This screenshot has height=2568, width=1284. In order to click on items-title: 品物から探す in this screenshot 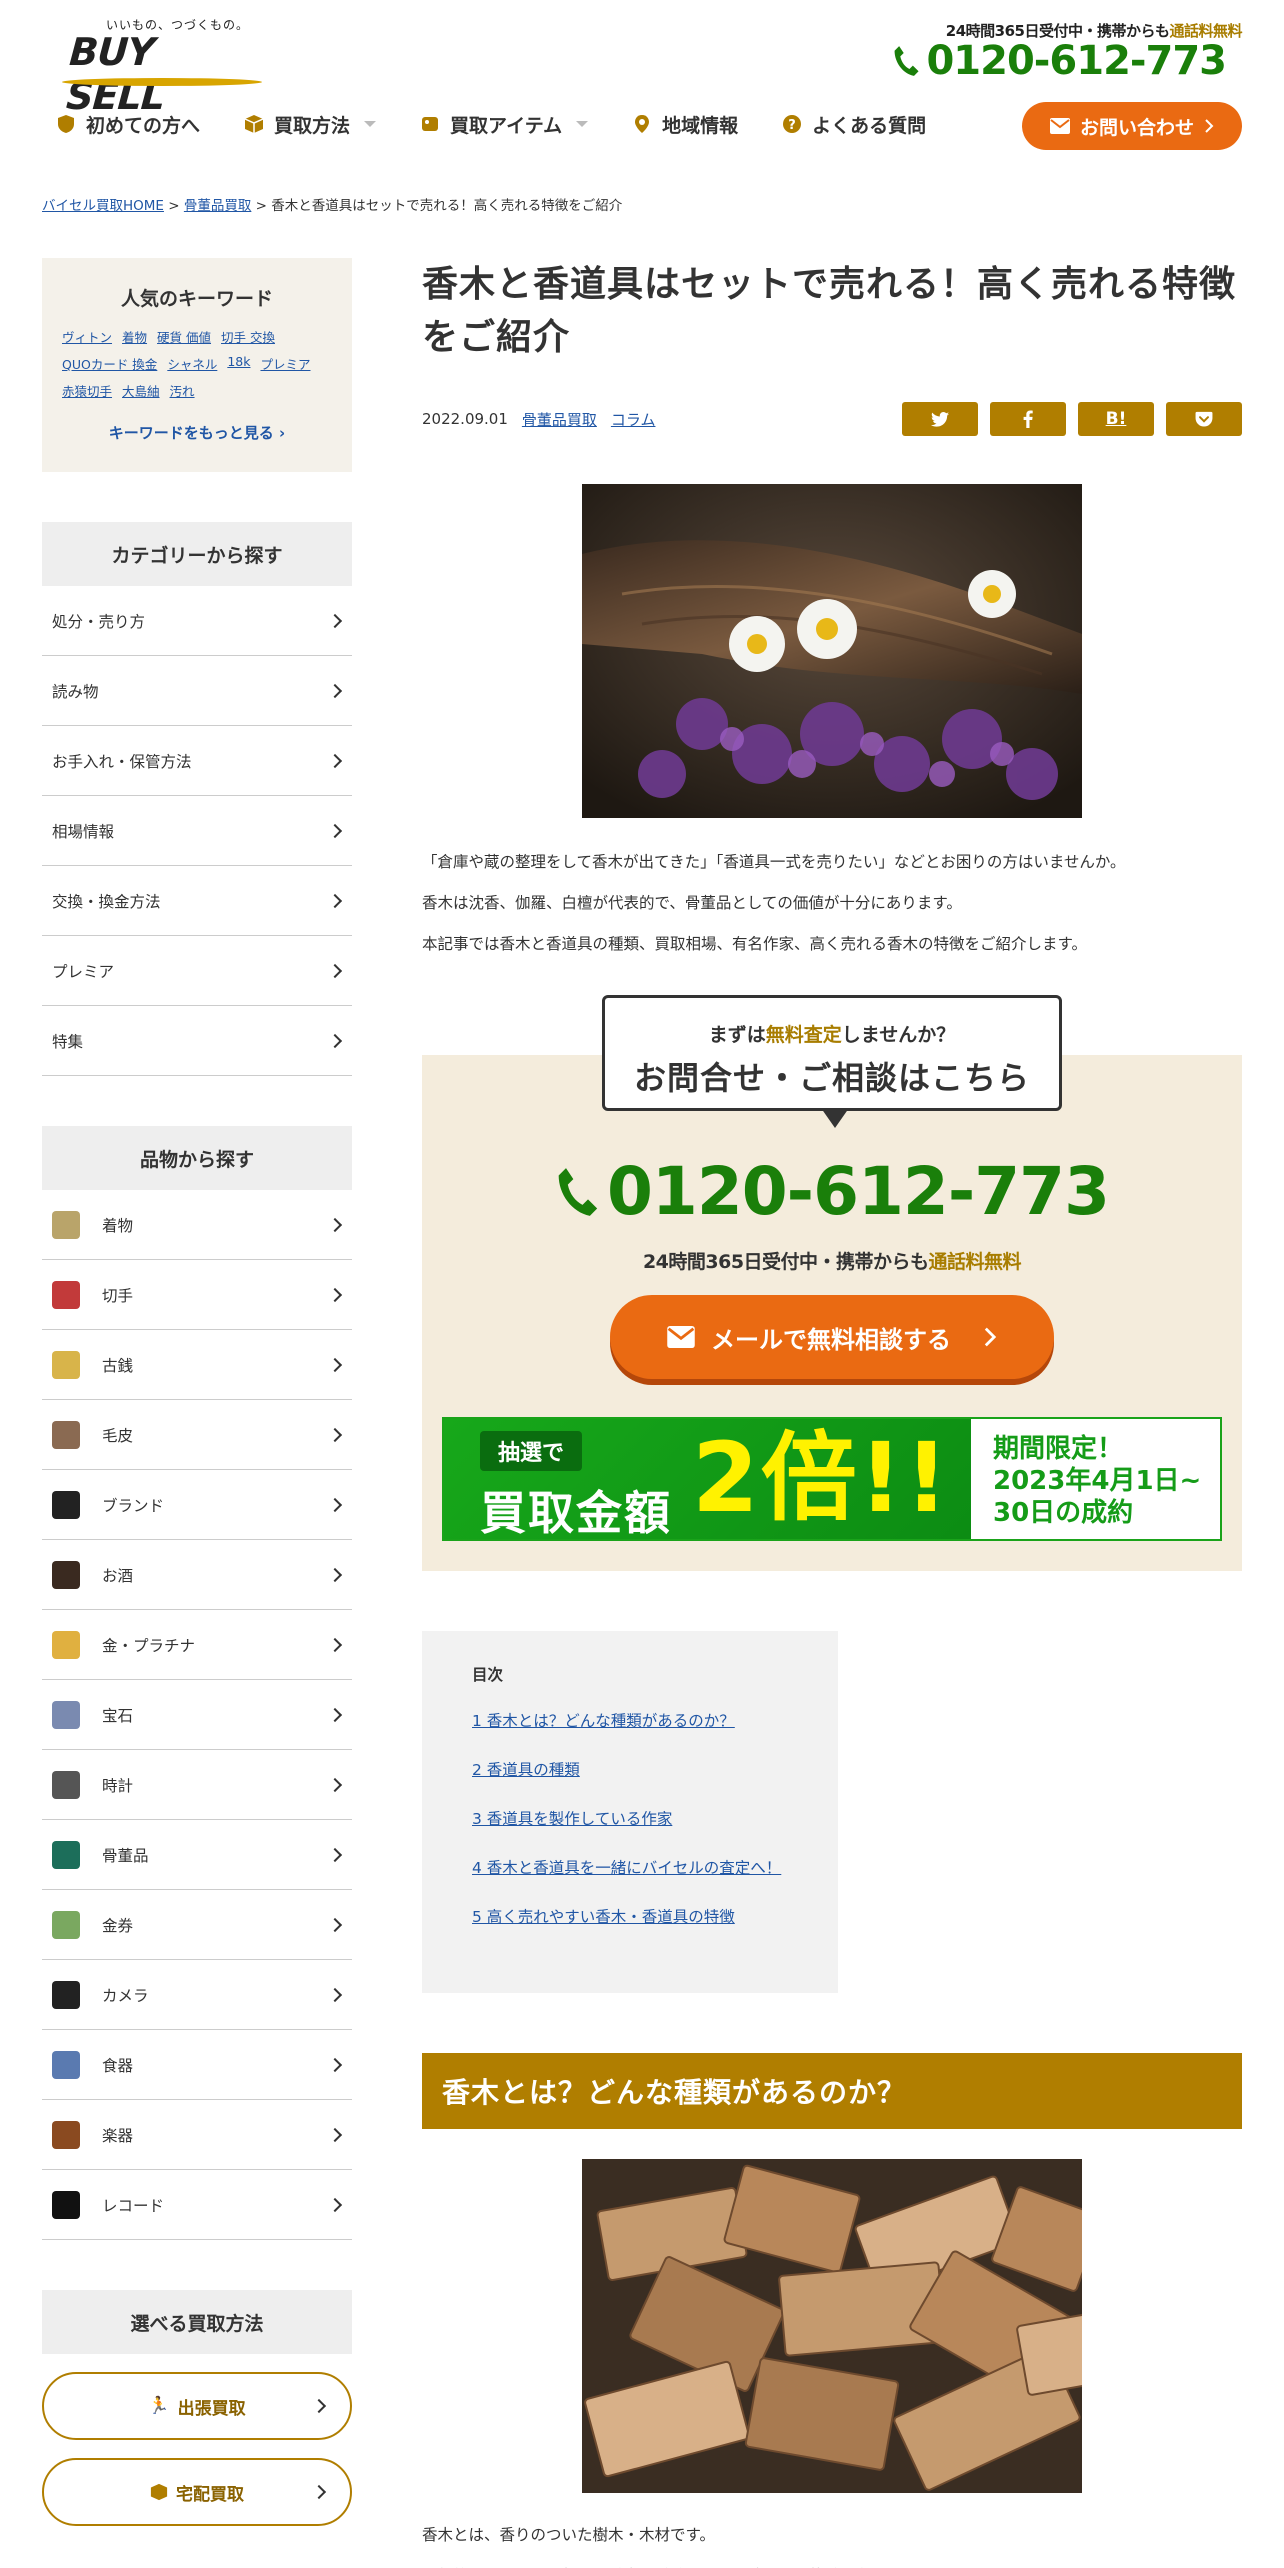, I will do `click(197, 1158)`.